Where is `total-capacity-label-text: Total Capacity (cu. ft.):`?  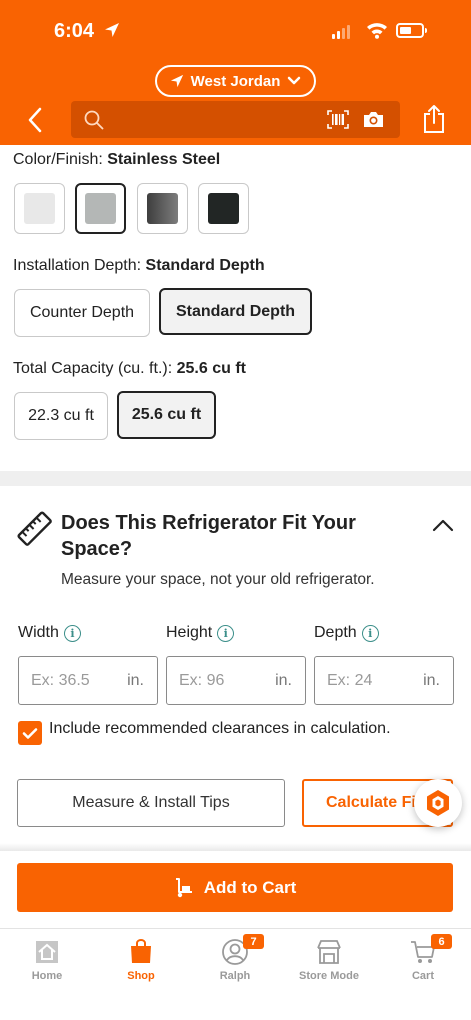 total-capacity-label-text: Total Capacity (cu. ft.): is located at coordinates (95, 368).